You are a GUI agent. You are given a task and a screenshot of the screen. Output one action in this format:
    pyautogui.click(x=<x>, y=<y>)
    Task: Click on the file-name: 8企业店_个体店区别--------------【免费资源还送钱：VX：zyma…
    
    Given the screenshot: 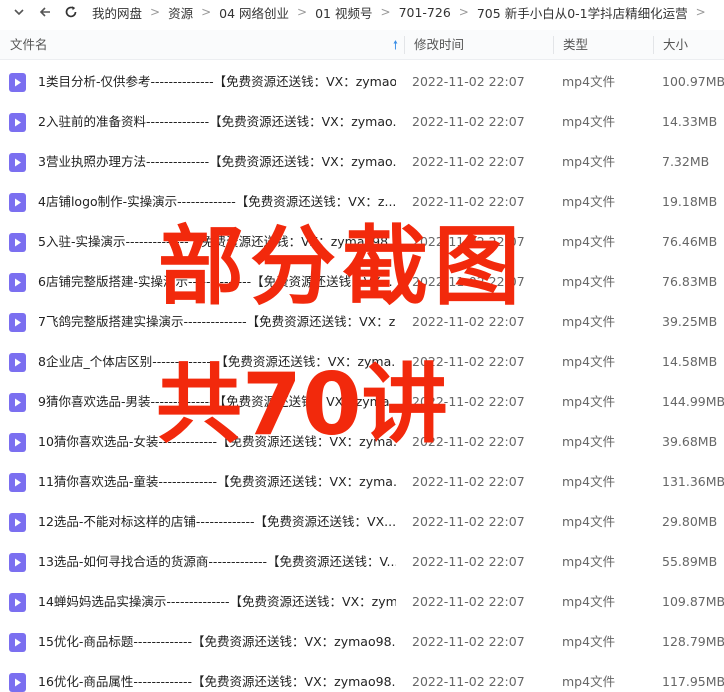 What is the action you would take?
    pyautogui.click(x=217, y=361)
    